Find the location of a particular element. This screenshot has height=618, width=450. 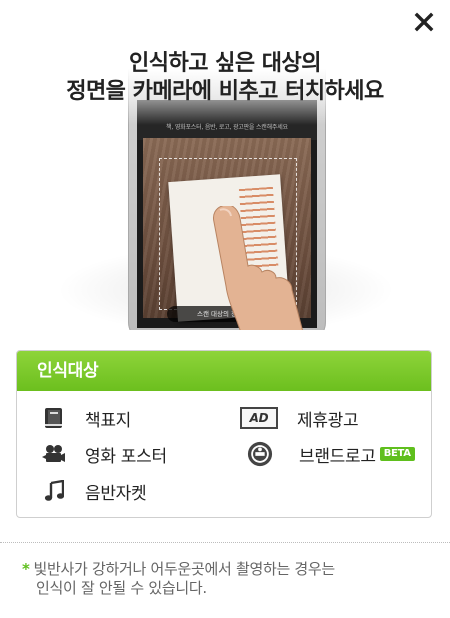

notice-line-2: 인식이 잘 안될 수 있습니다. is located at coordinates (121, 588).